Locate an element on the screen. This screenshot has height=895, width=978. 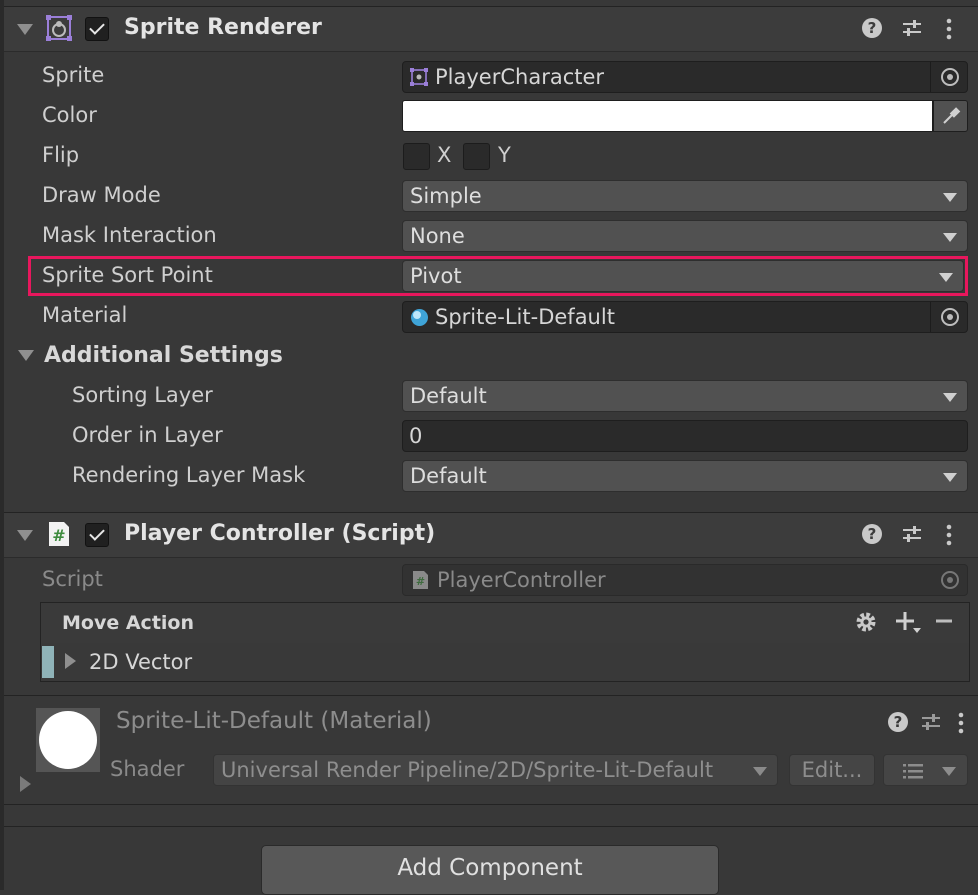
player-controller-enabled-checkbox is located at coordinates (97, 535).